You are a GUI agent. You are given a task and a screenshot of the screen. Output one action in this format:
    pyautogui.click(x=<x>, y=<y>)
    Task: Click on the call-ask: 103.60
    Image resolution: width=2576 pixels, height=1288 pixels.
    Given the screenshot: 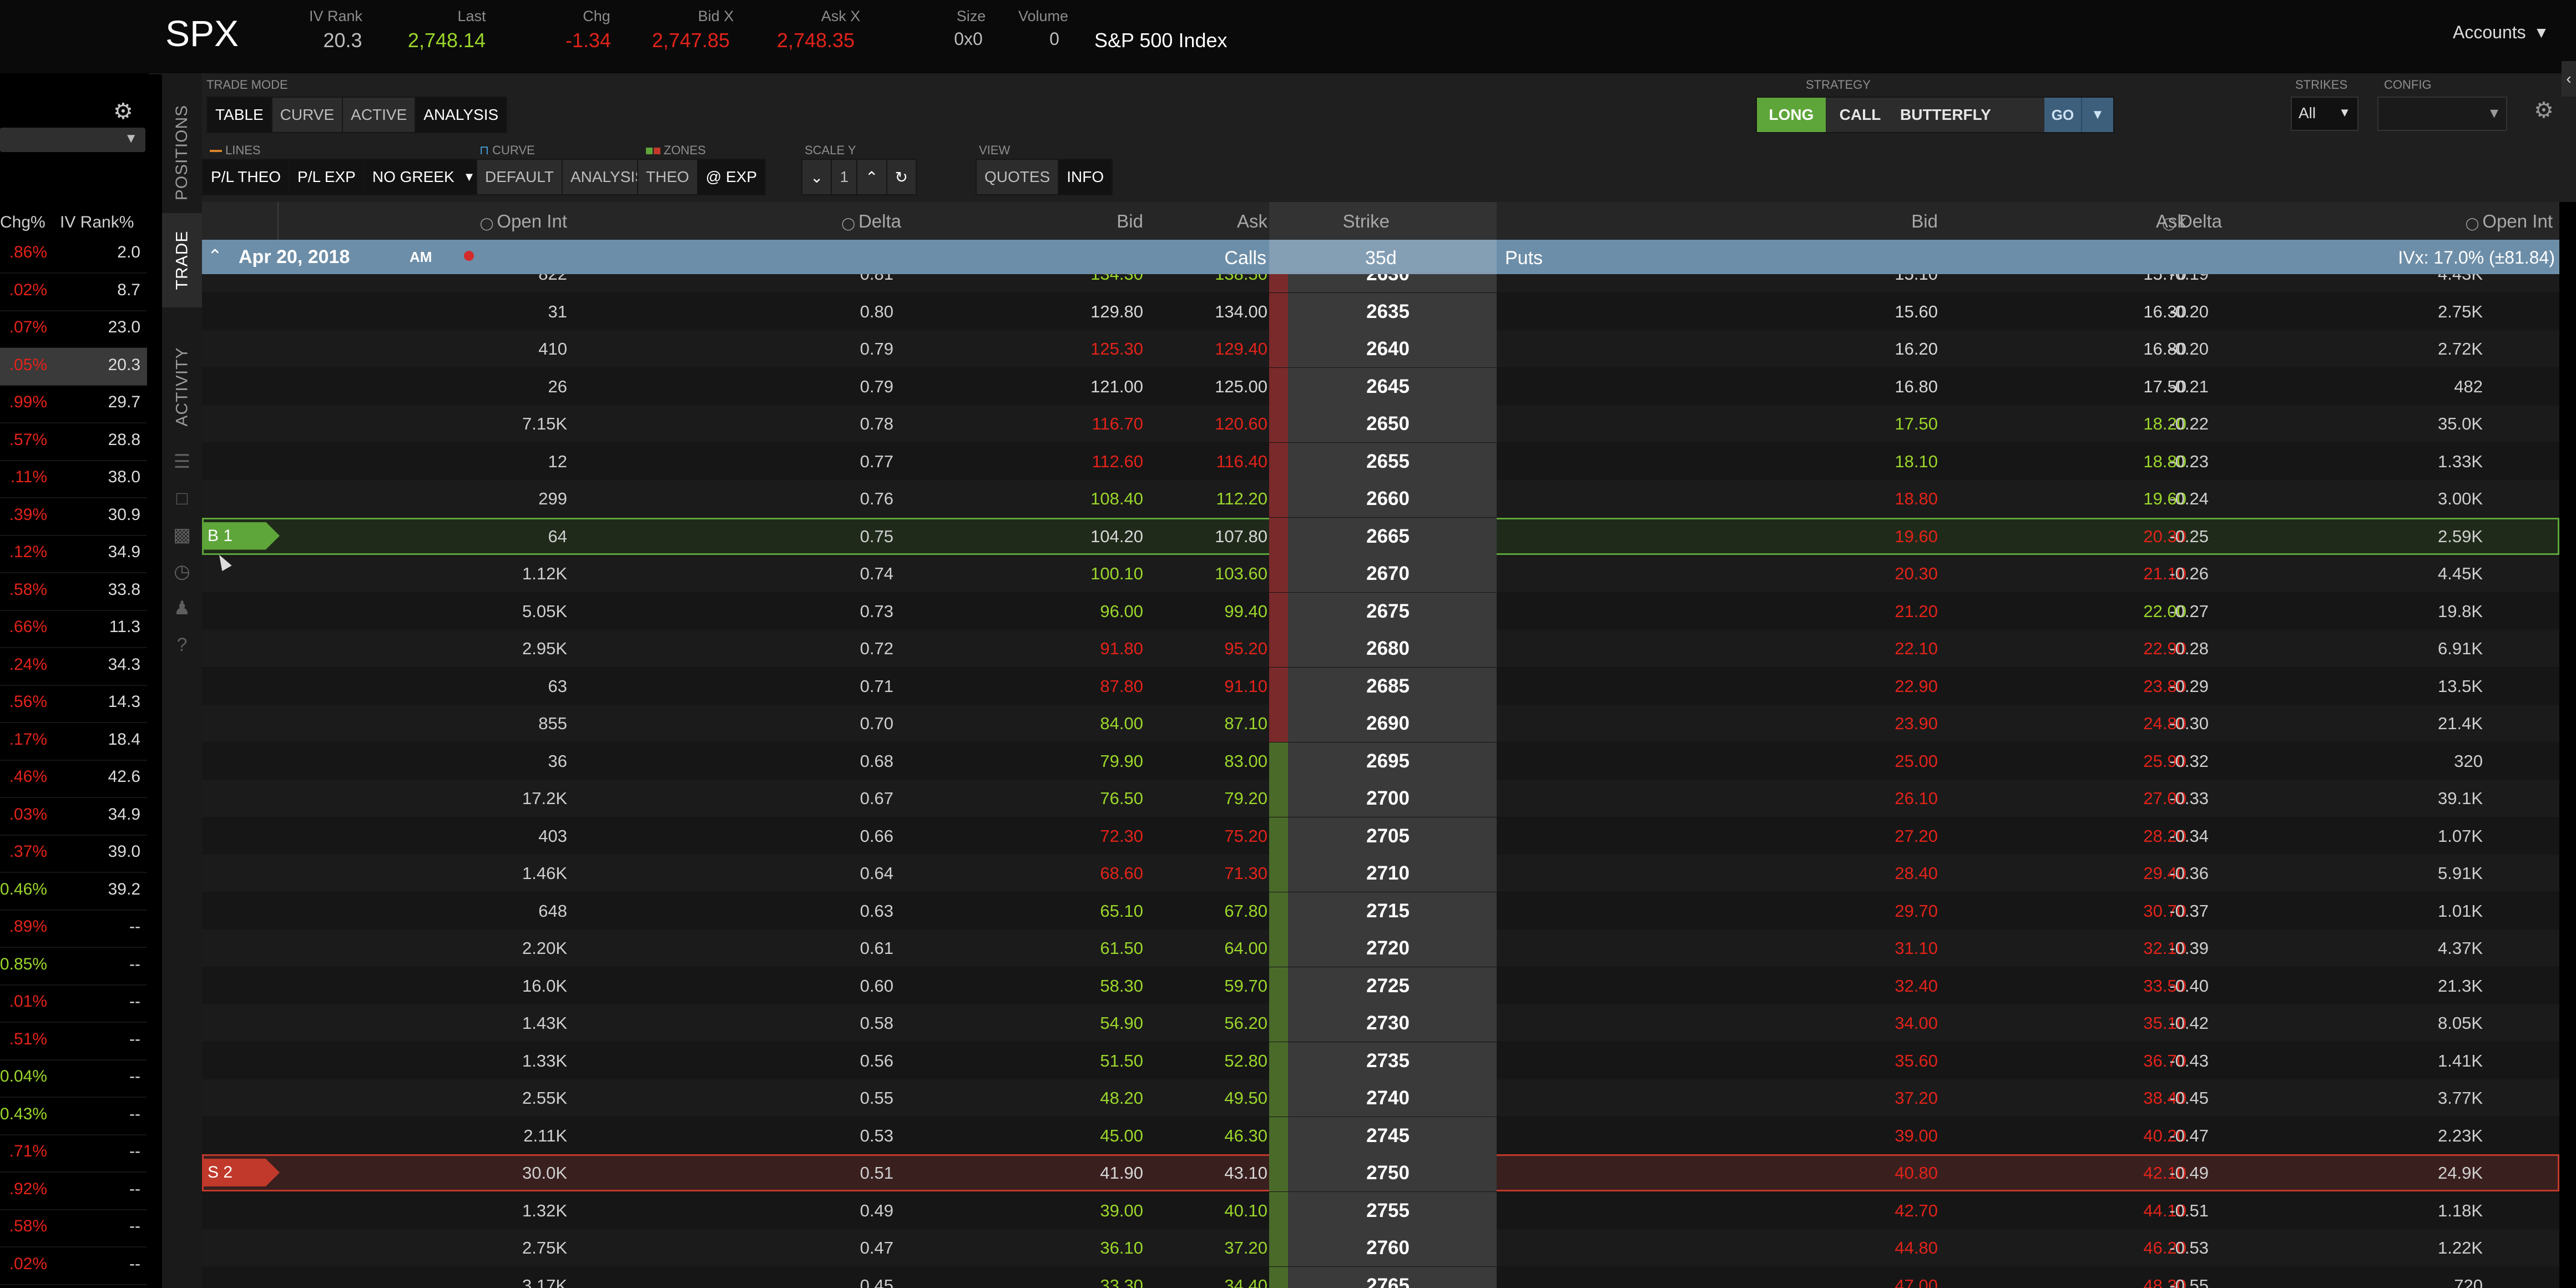 What is the action you would take?
    pyautogui.click(x=1241, y=574)
    